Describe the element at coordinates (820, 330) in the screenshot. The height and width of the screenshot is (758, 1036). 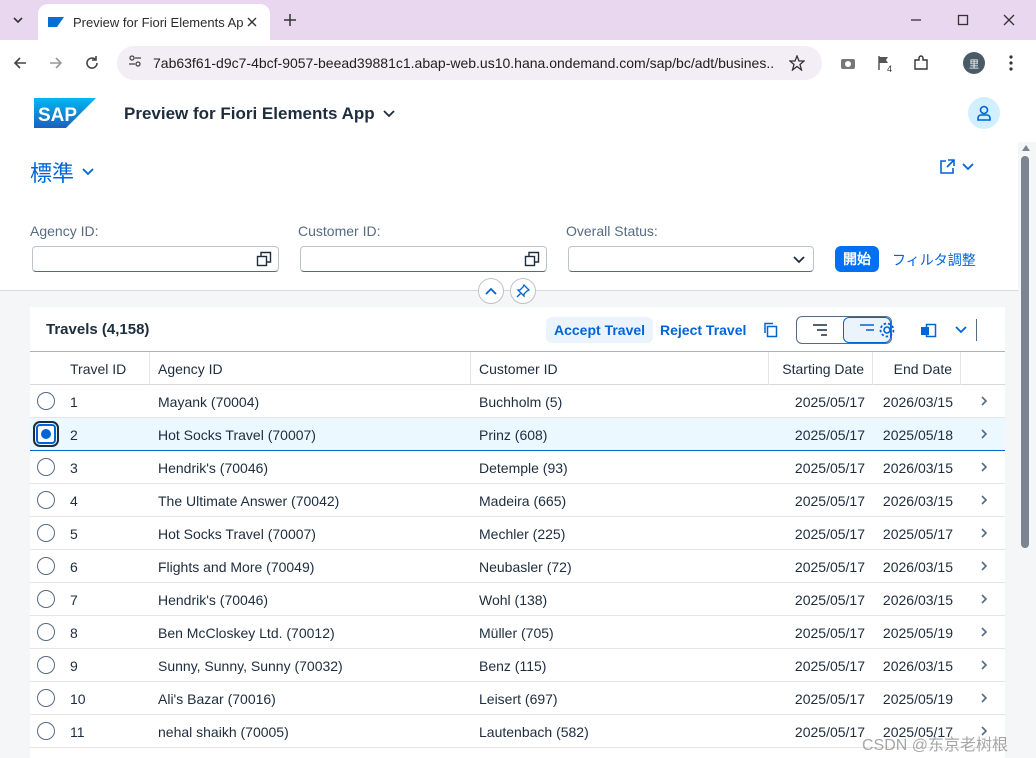
I see `collapse-rows-icon` at that location.